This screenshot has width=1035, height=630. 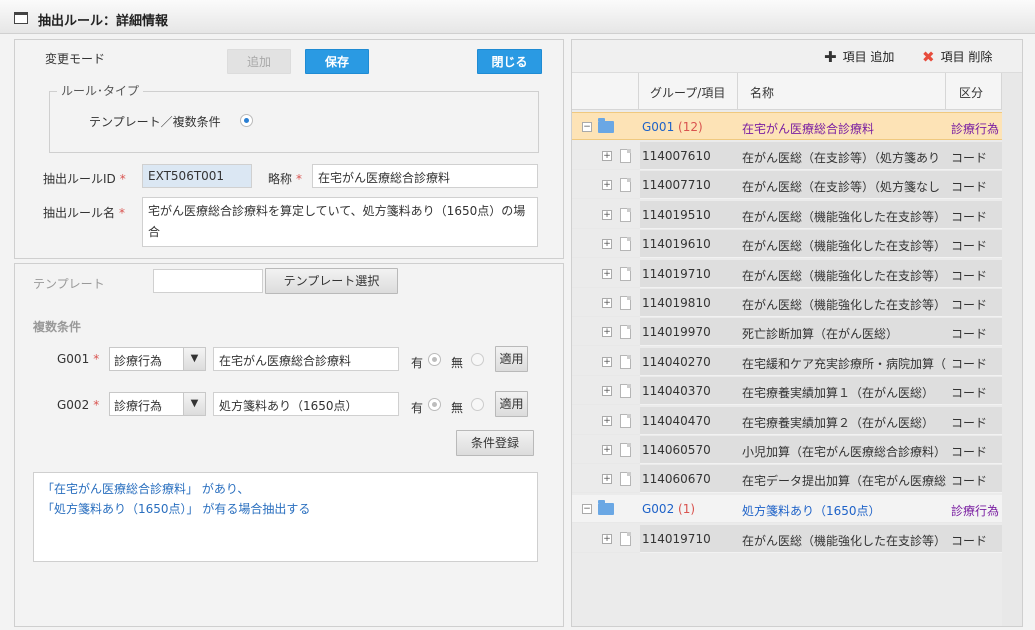 I want to click on template-select-button: テンプレート選択, so click(x=331, y=281).